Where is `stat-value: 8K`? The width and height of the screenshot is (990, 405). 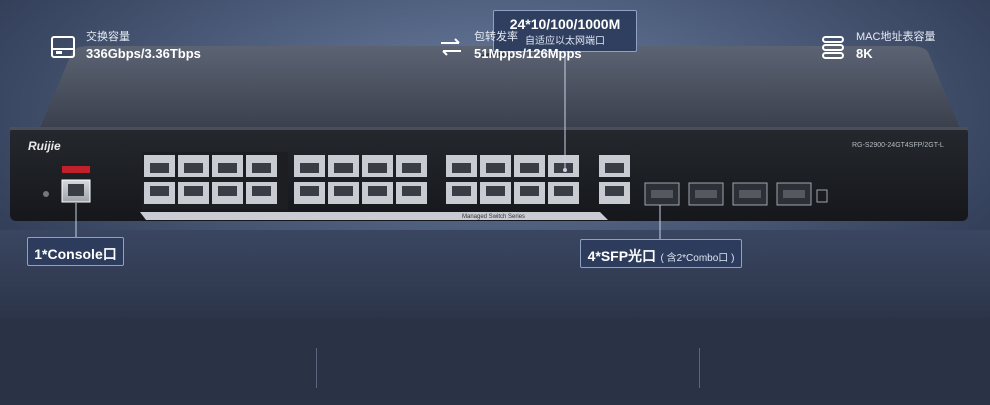 stat-value: 8K is located at coordinates (864, 53).